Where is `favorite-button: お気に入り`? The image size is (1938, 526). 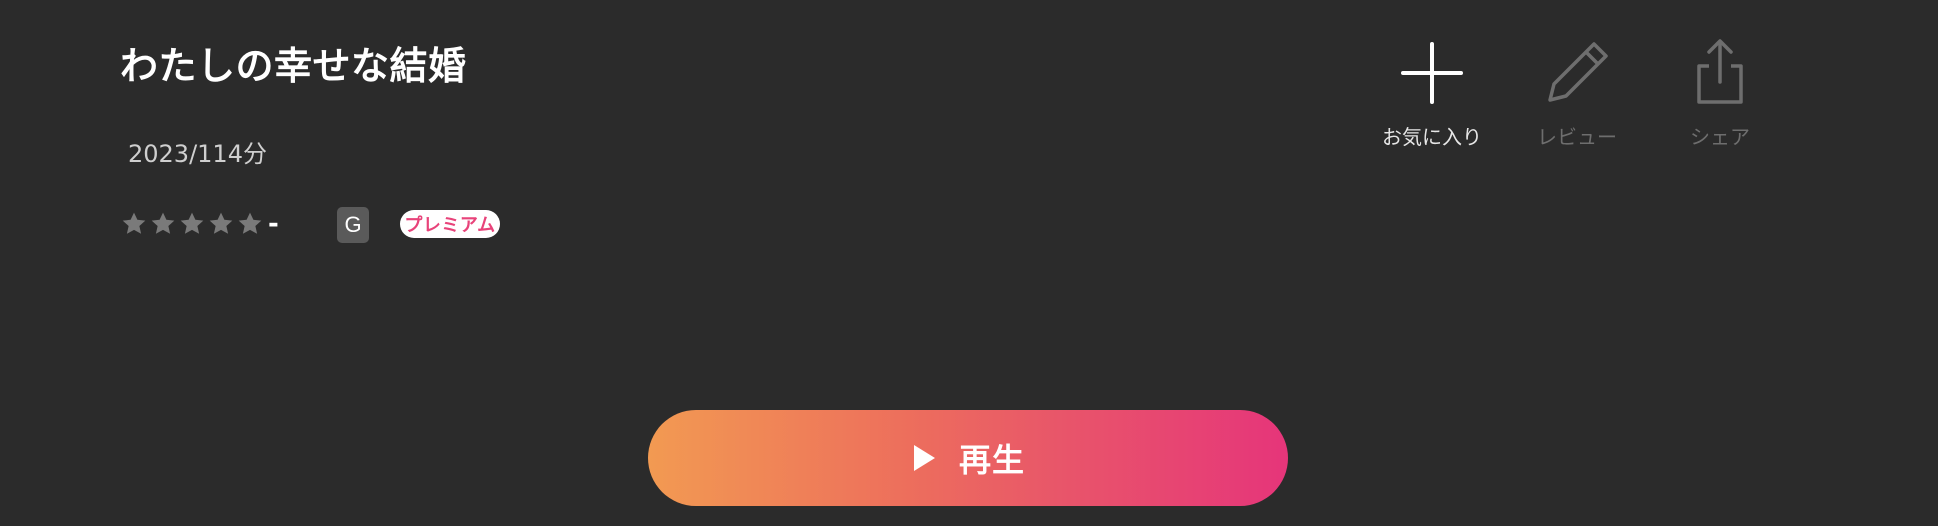
favorite-button: お気に入り is located at coordinates (1432, 94).